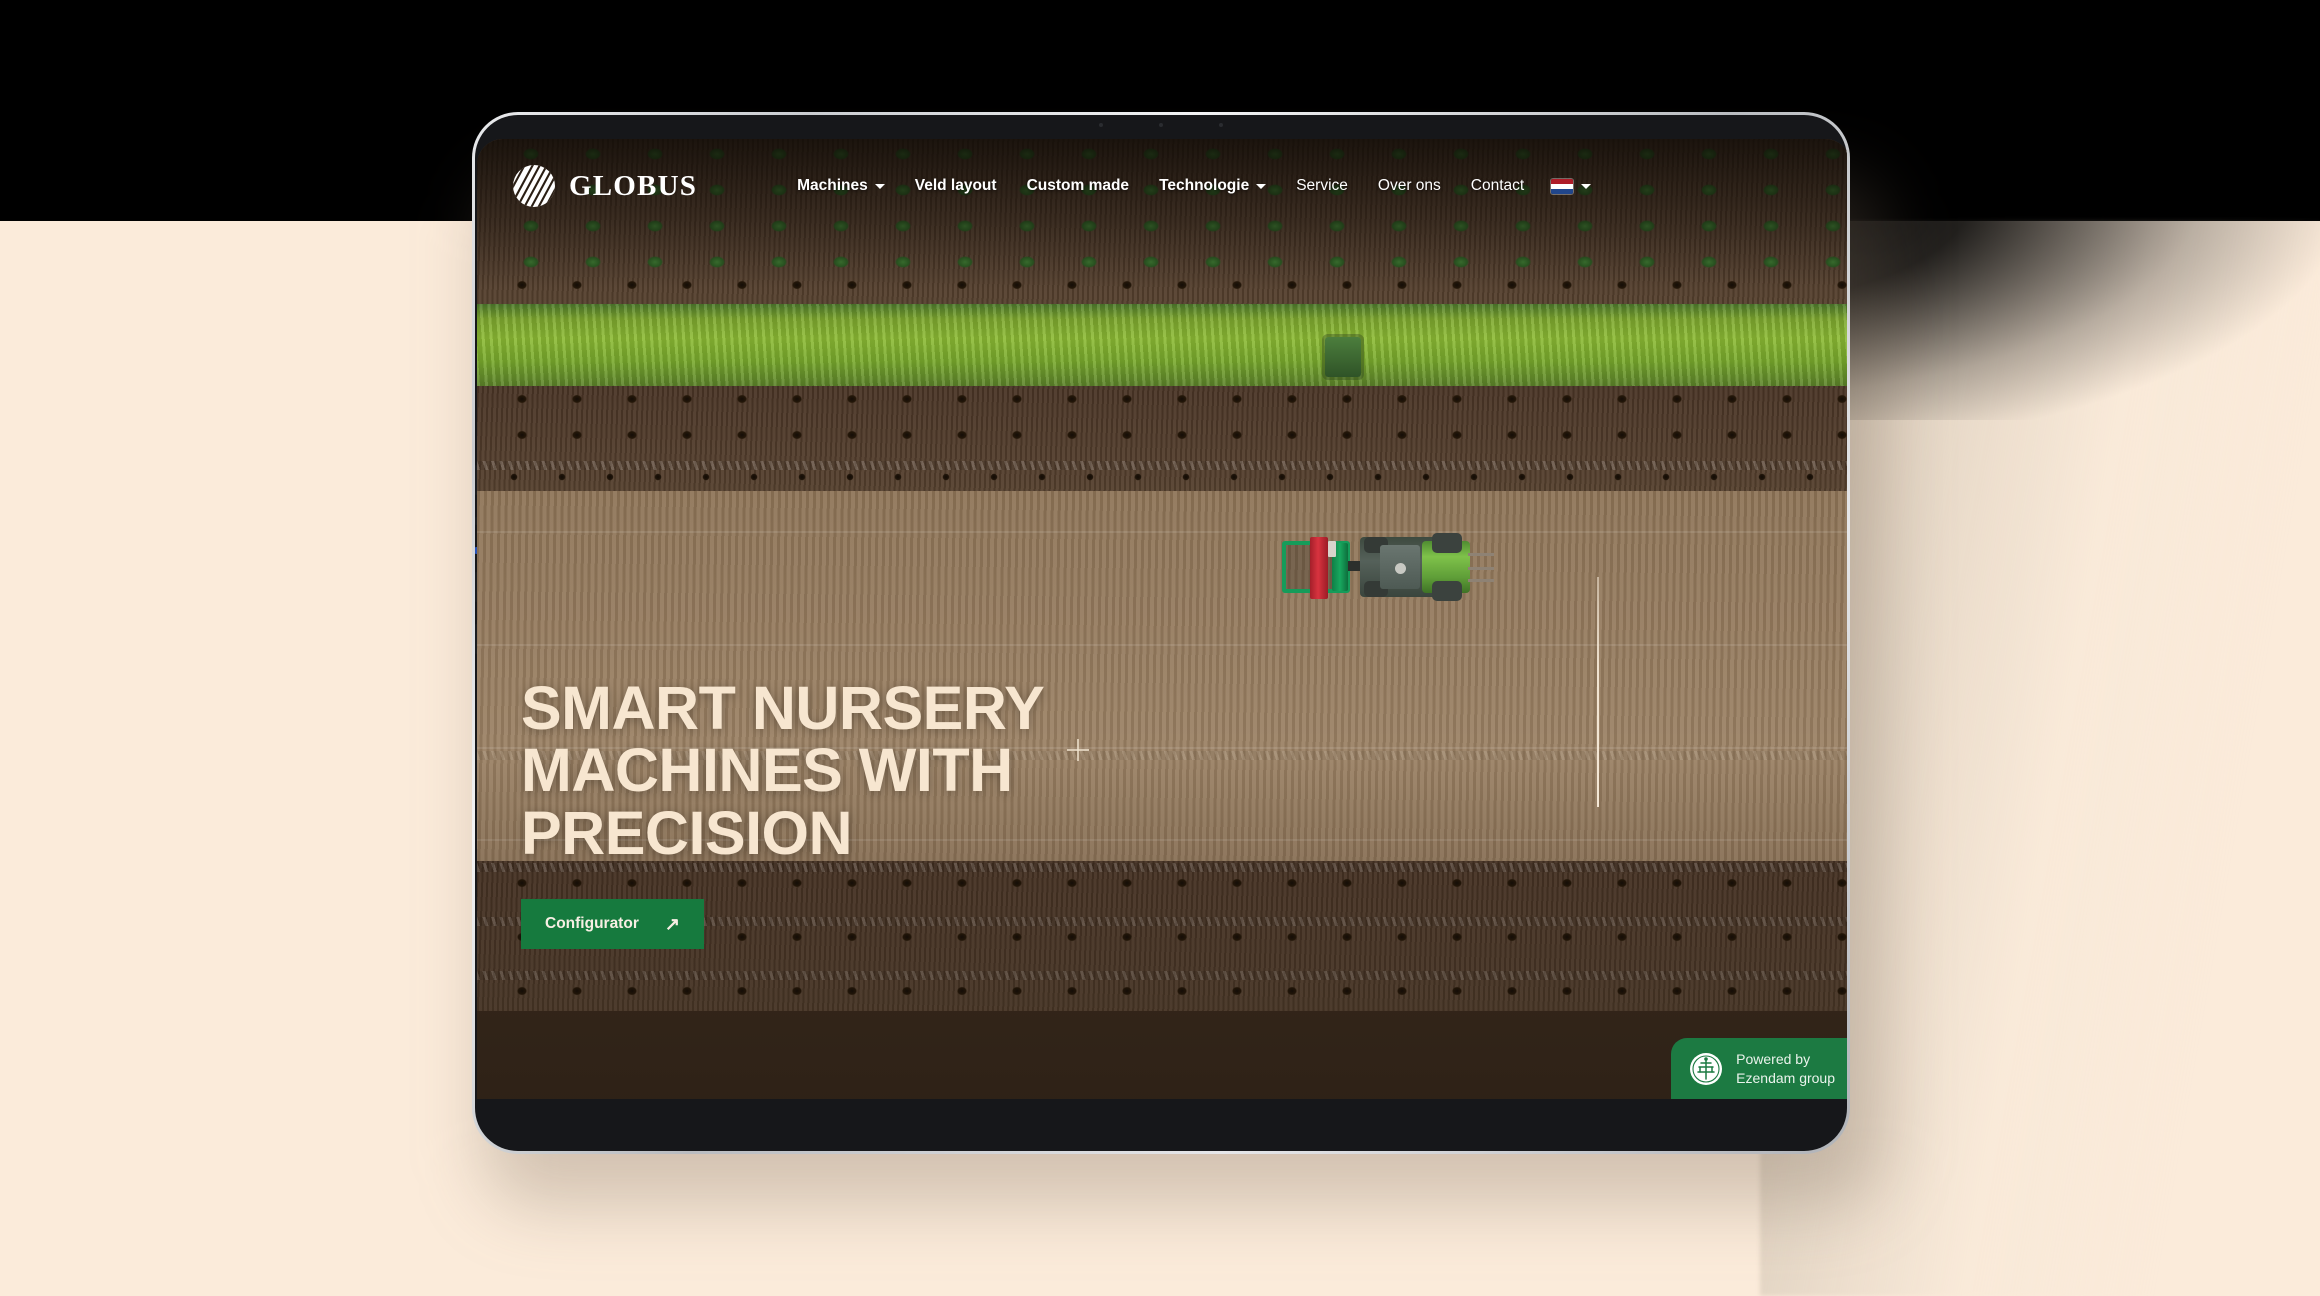  I want to click on nav-item-machines: Machines, so click(841, 186).